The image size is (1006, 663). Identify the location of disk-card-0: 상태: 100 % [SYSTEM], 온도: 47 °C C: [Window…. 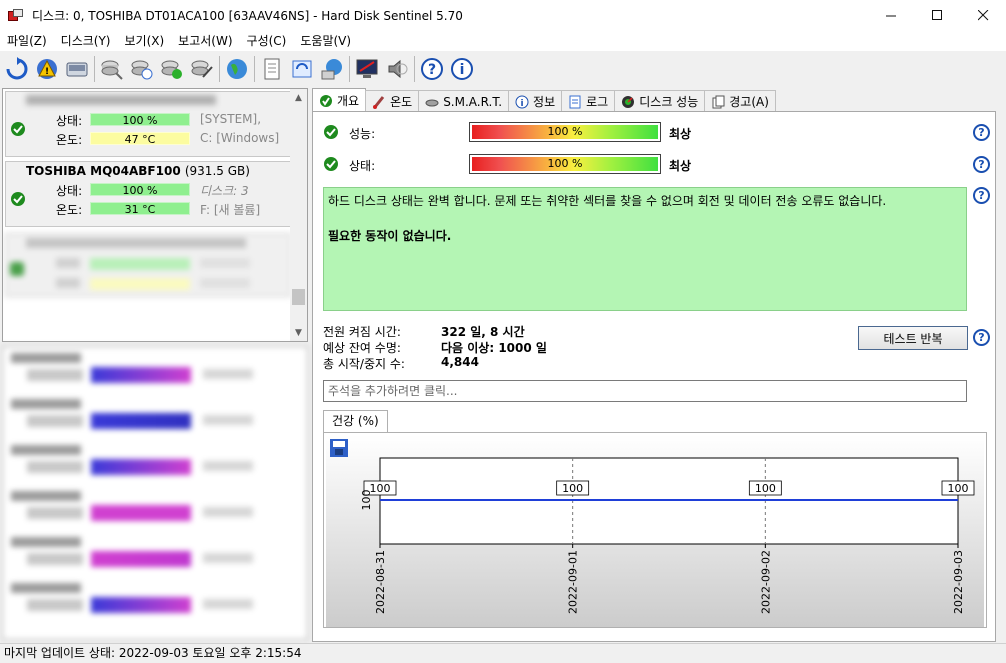
(148, 124).